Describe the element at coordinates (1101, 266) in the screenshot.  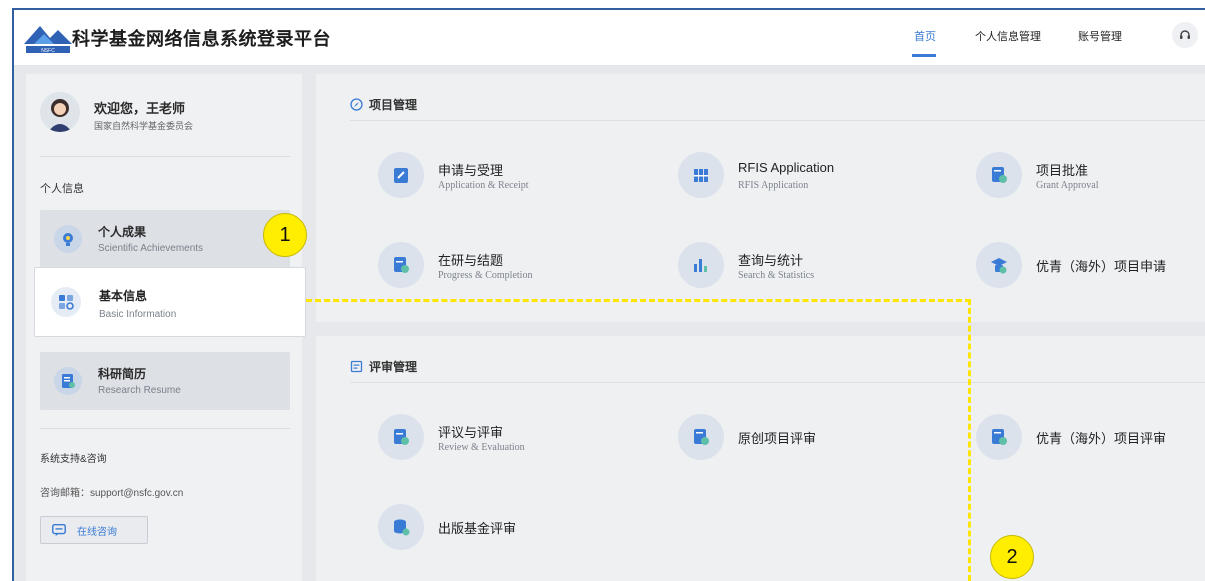
I see `project-item-label: 优青（海外）项目申请` at that location.